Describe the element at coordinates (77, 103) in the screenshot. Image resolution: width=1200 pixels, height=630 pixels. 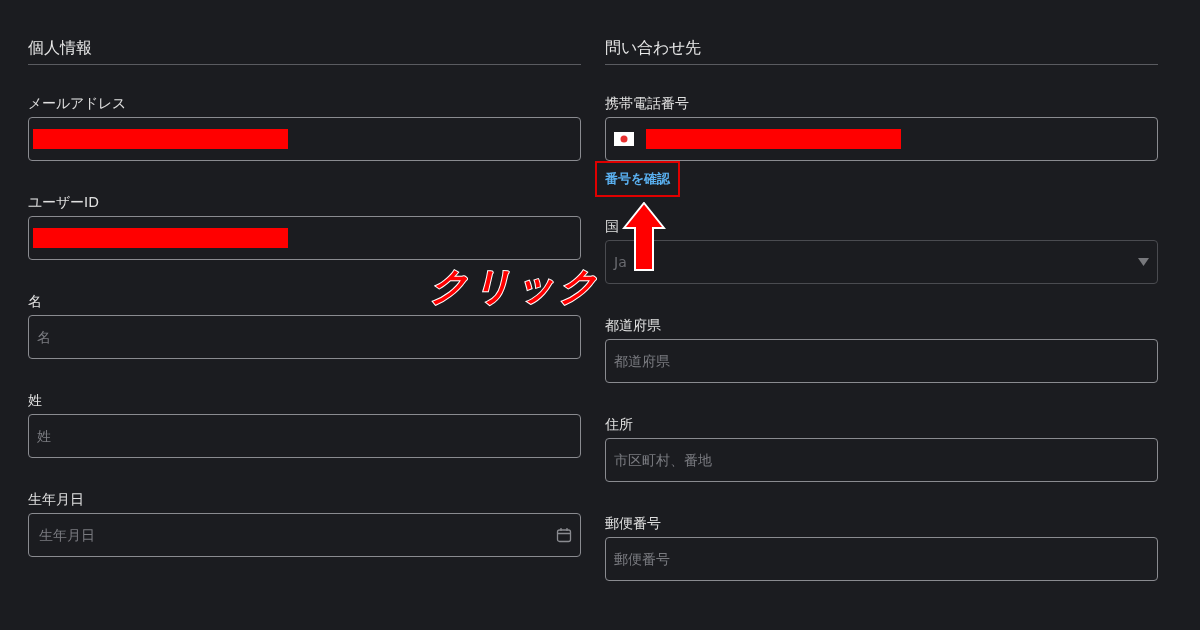
I see `field-label: メールアドレス` at that location.